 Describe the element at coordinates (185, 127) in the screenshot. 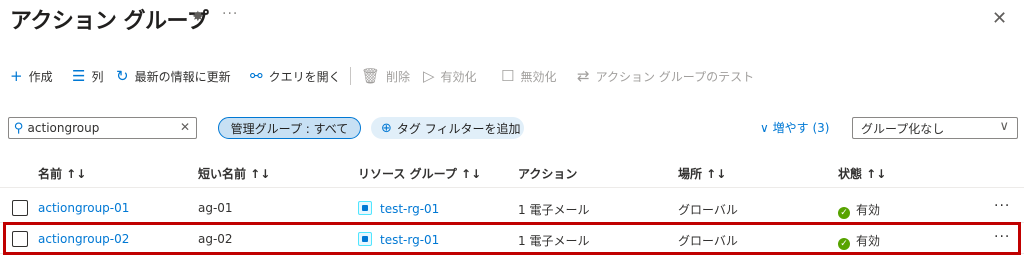

I see `clear-search-icon: ✕` at that location.